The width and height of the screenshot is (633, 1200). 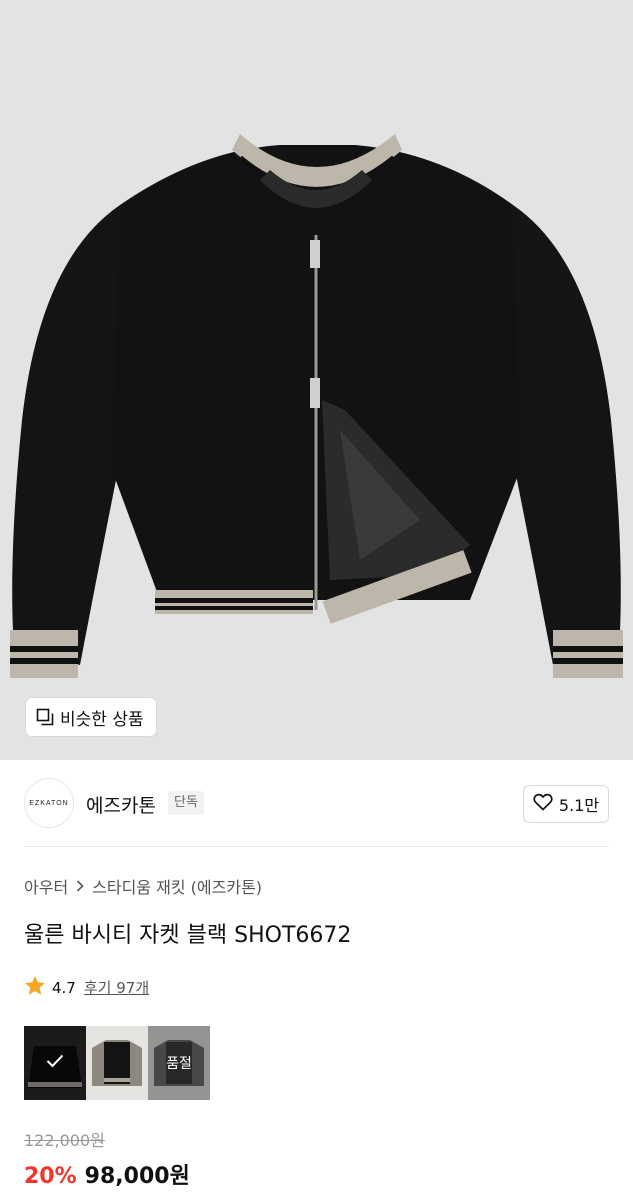 What do you see at coordinates (186, 803) in the screenshot?
I see `exclusive-badge: 단독` at bounding box center [186, 803].